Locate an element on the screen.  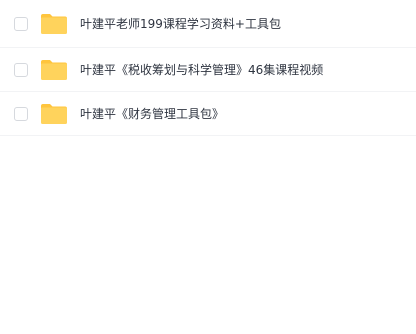
file-row: 叶建平《财务管理工具包》 is located at coordinates (208, 114).